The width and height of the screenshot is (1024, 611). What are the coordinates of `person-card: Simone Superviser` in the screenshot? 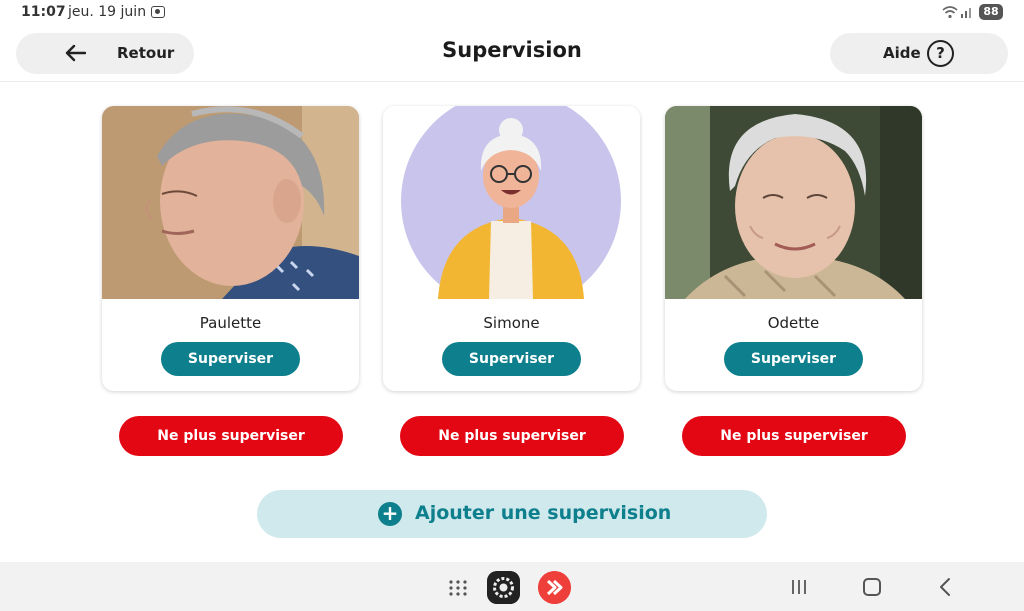 It's located at (511, 248).